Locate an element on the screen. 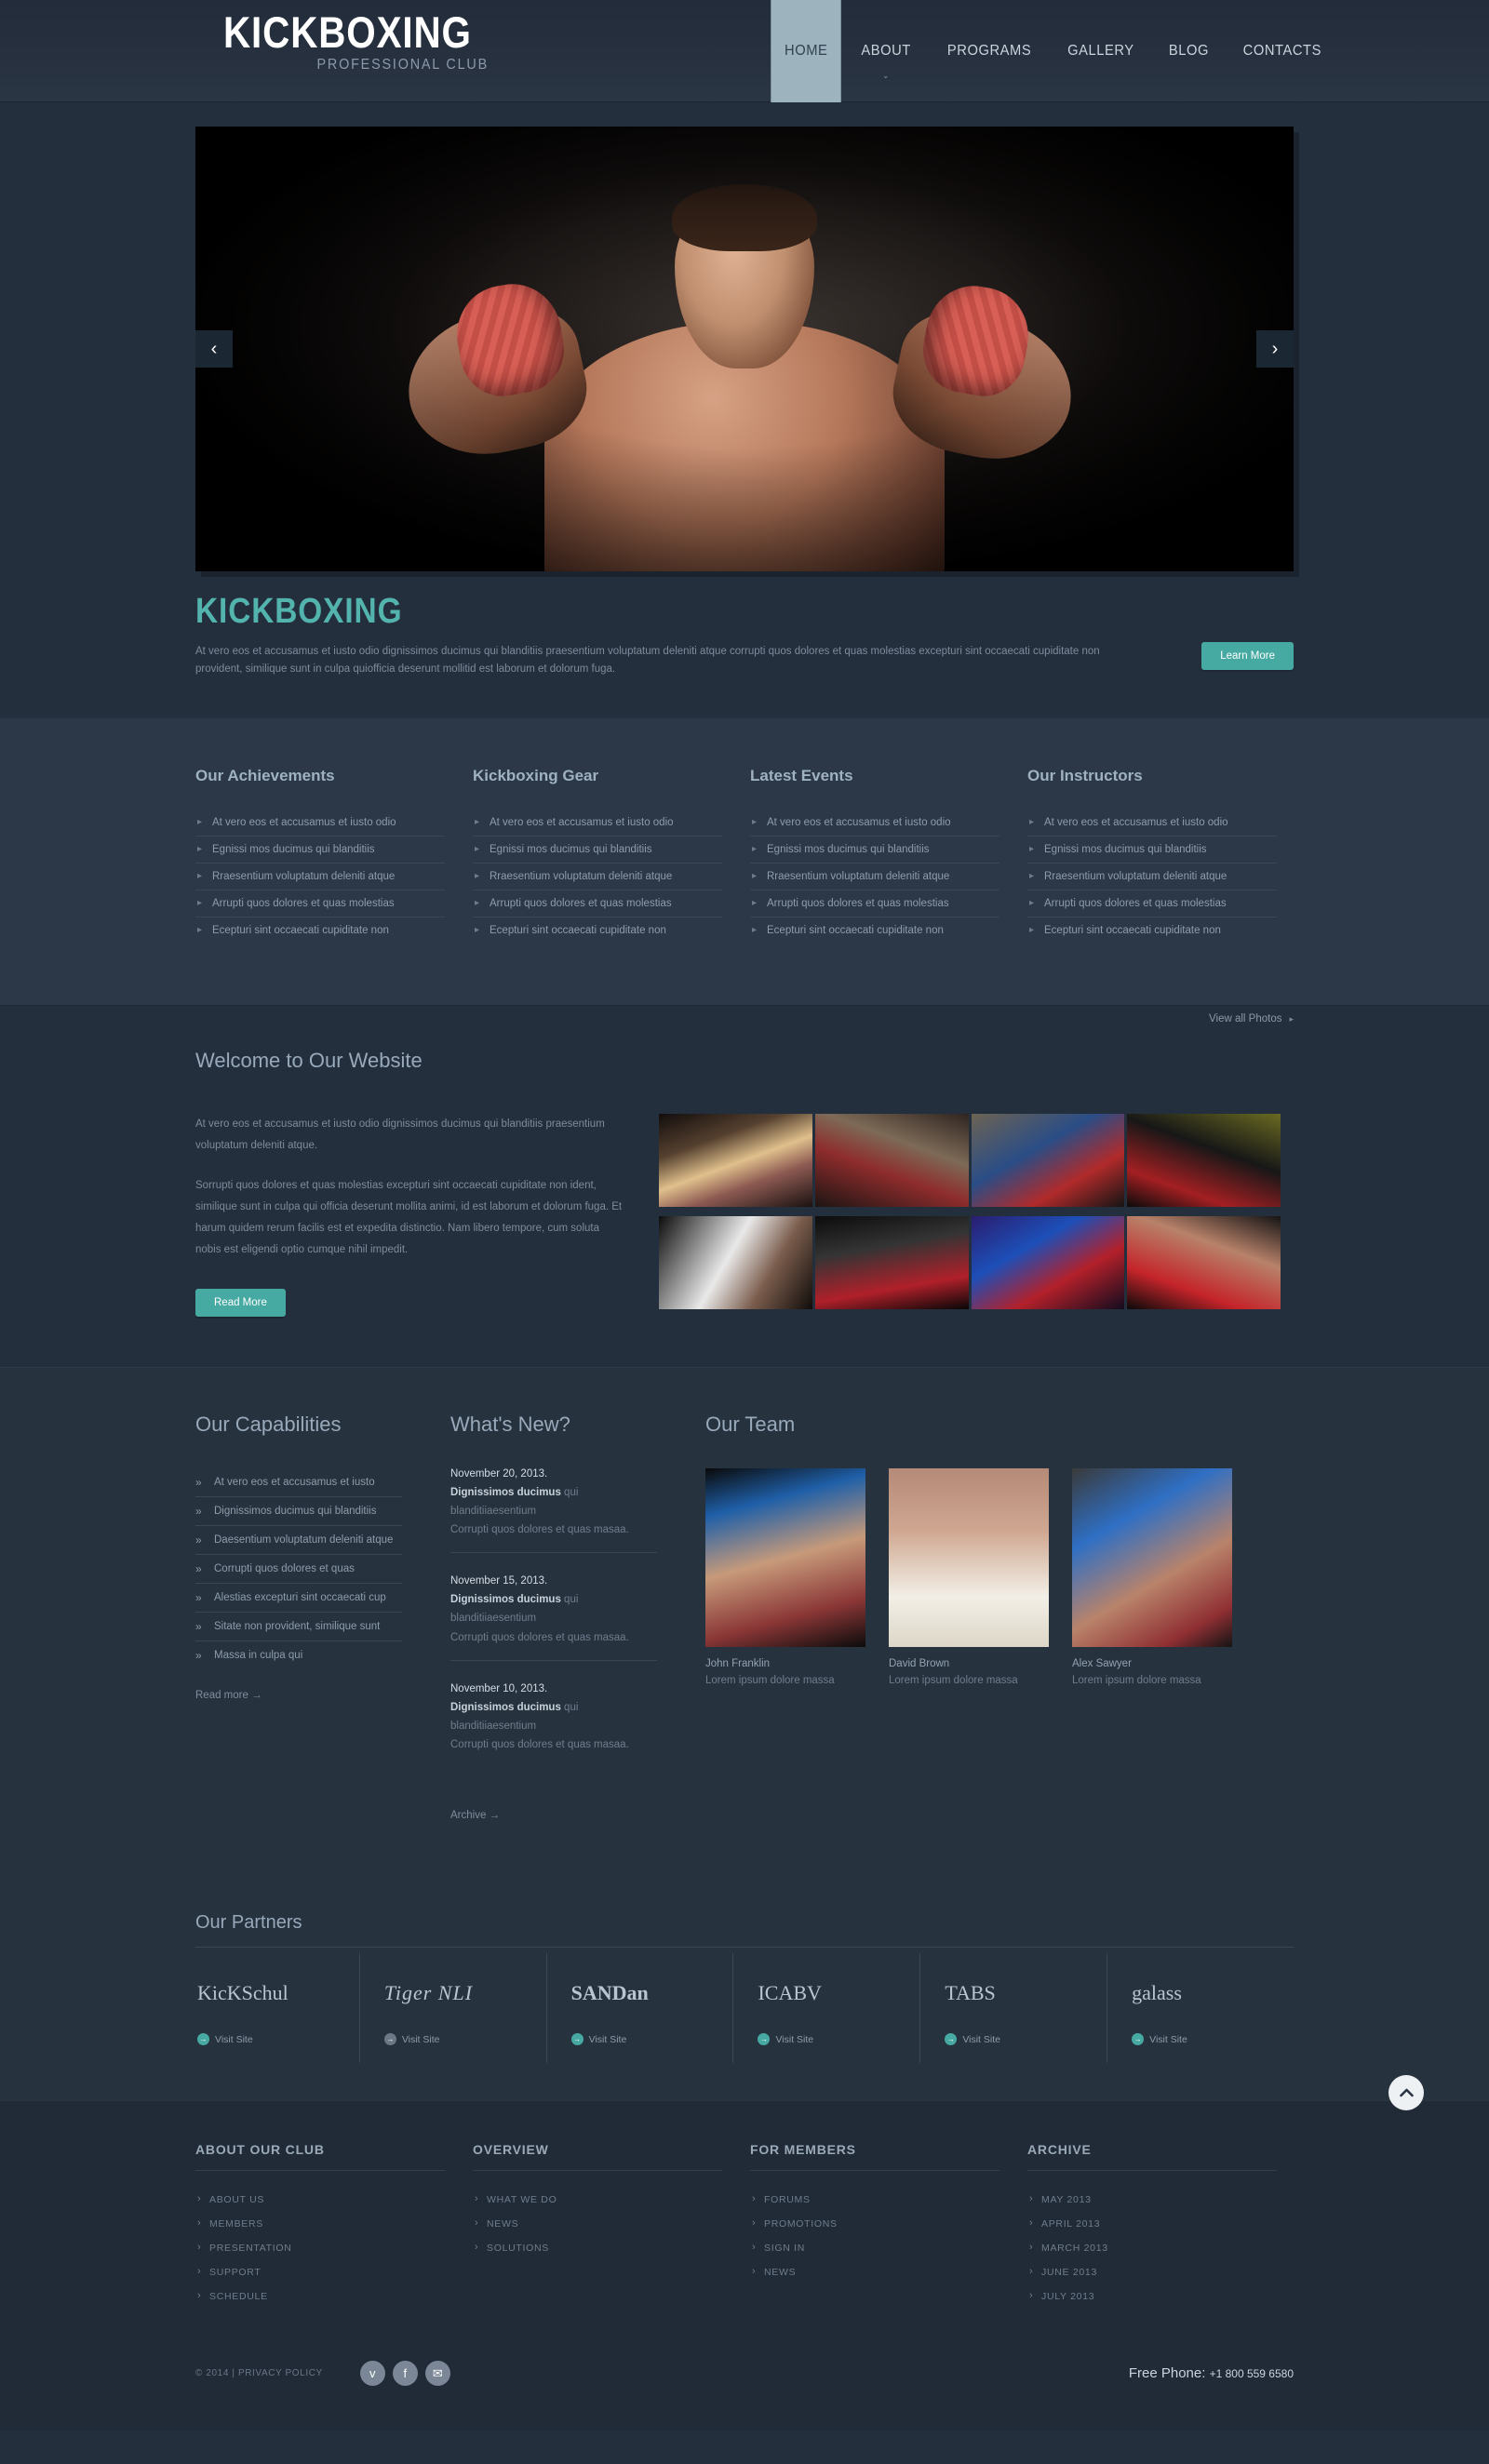  team-member-role: Lorem ipsum dolore massa is located at coordinates (770, 1680).